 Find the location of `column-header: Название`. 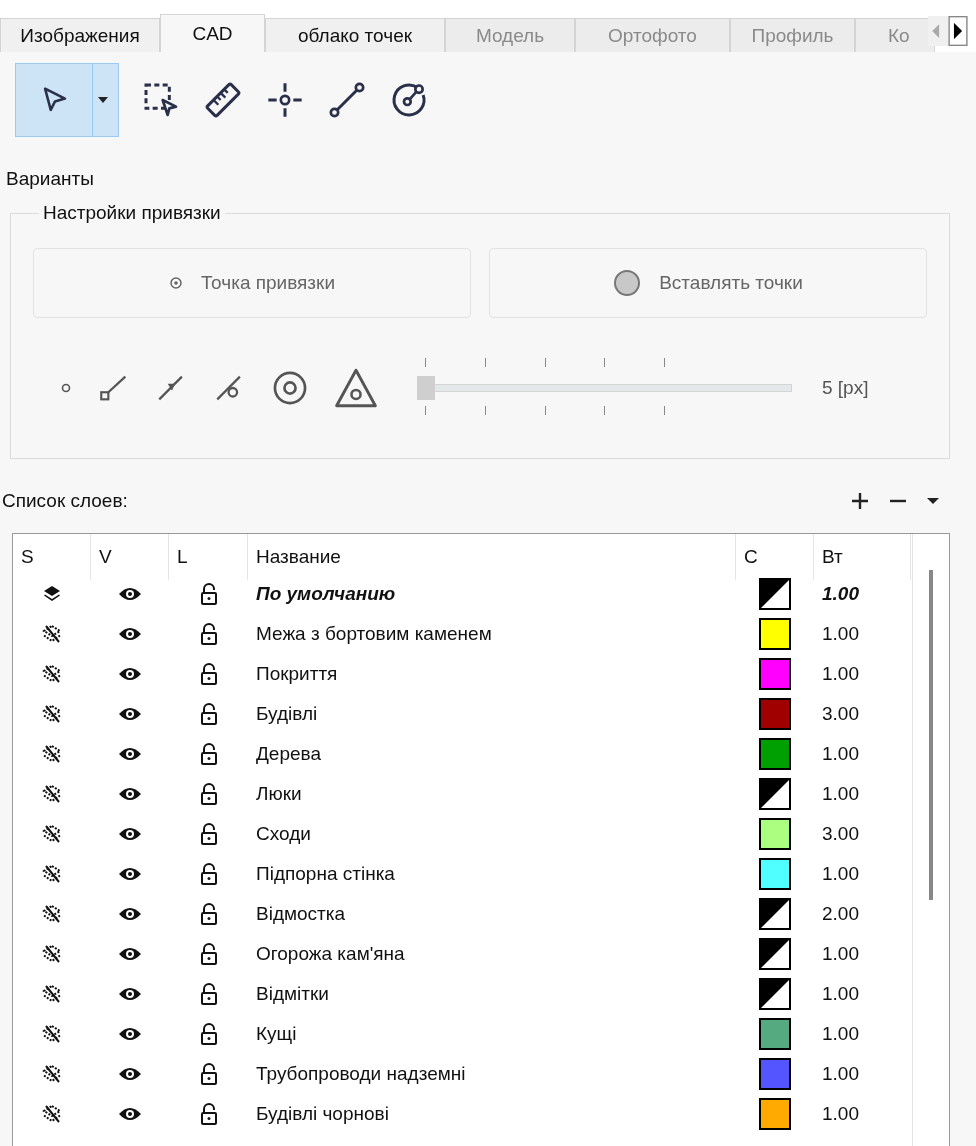

column-header: Название is located at coordinates (492, 557).